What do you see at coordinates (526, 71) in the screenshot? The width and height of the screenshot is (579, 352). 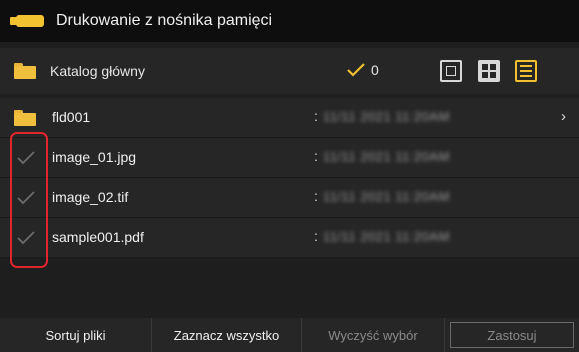 I see `list-view-button` at bounding box center [526, 71].